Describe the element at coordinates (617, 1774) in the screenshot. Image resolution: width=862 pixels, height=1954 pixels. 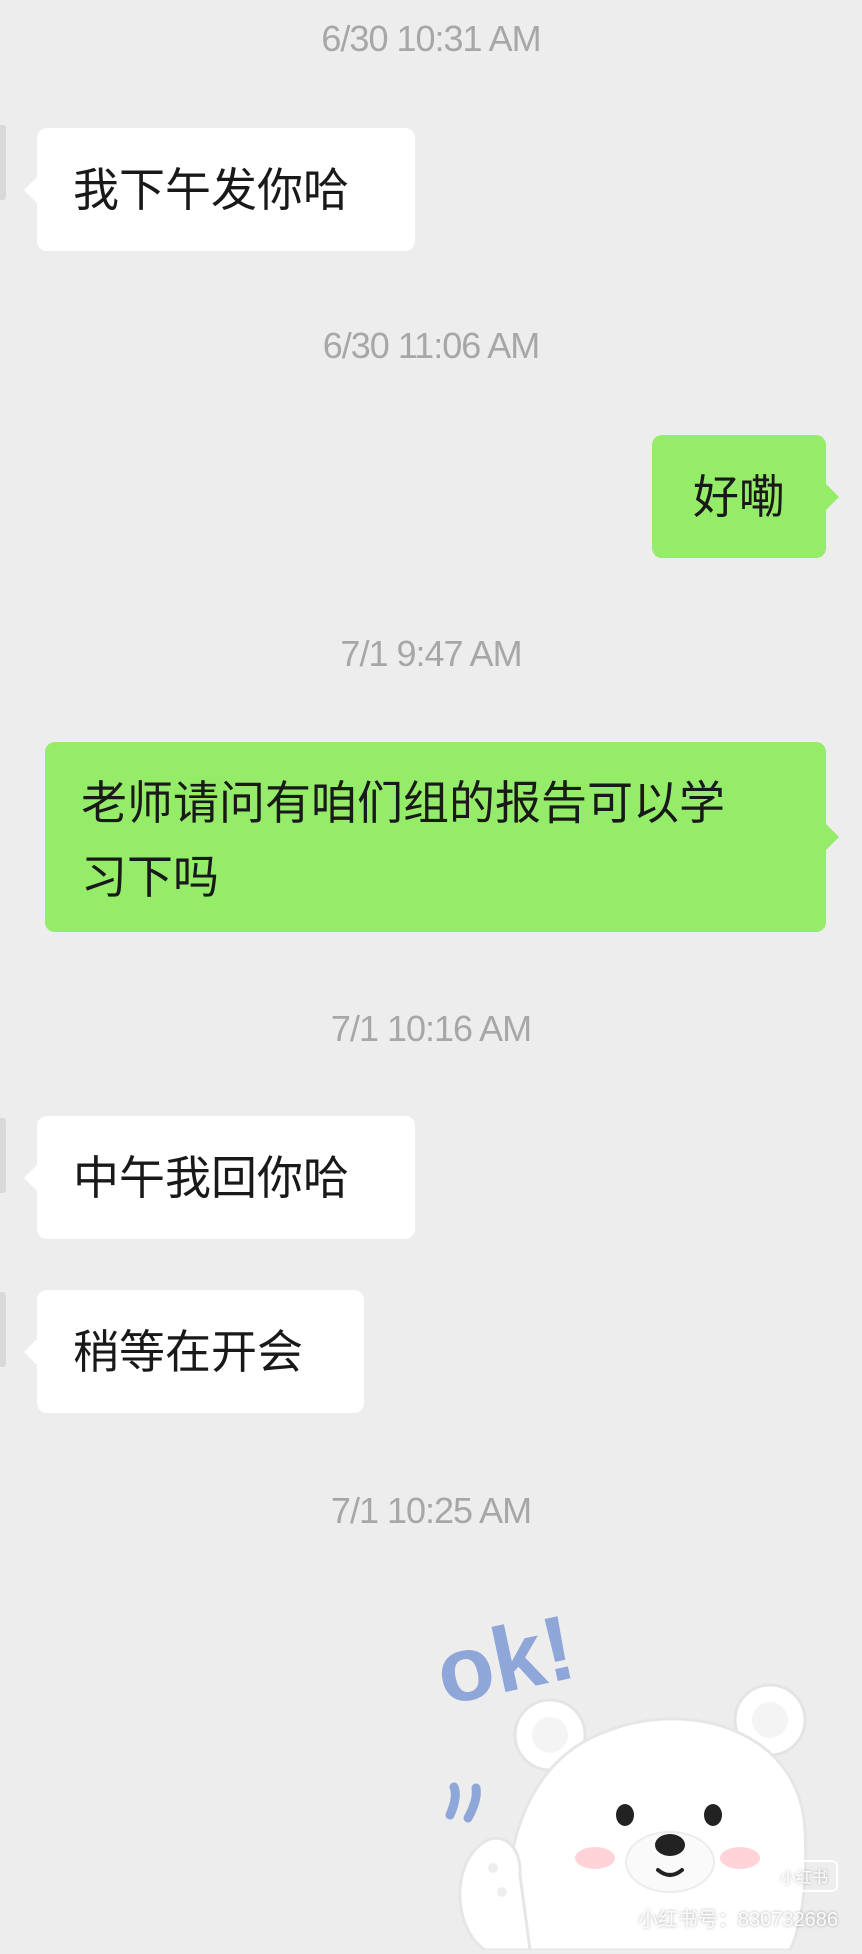
I see `polar-bear-icon: ok!` at that location.